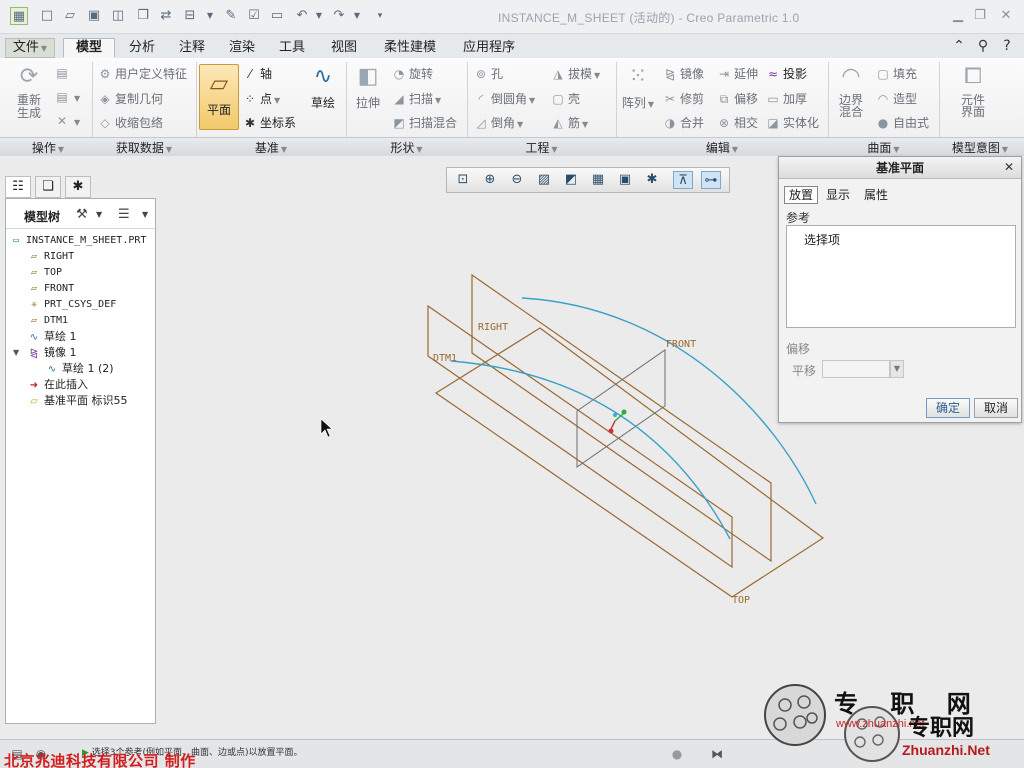  I want to click on tree-item: ▱ FRONT, so click(50, 289).